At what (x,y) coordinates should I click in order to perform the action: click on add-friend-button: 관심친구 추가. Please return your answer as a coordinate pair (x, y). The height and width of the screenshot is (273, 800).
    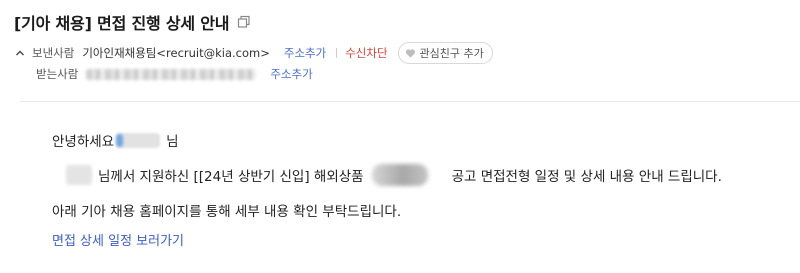
    Looking at the image, I should click on (445, 53).